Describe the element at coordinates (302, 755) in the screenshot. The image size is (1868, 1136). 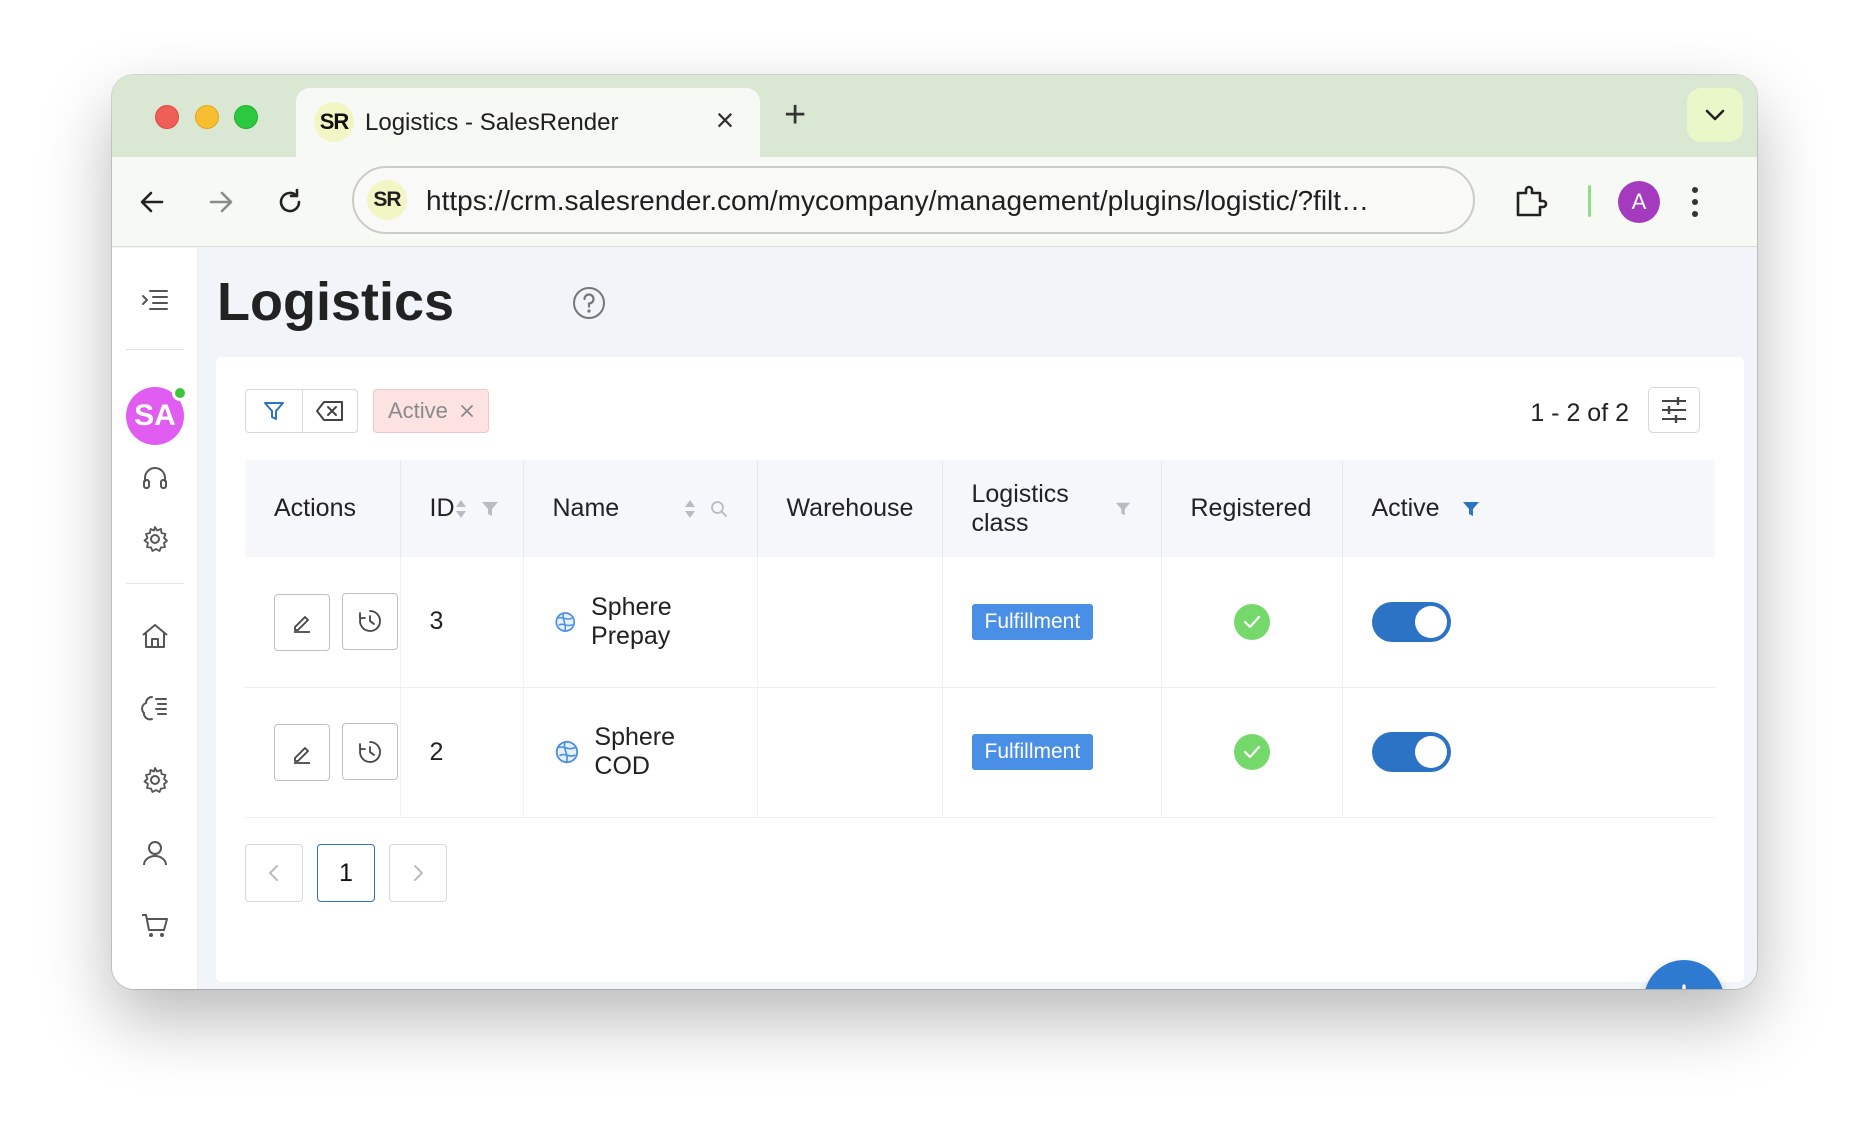
I see `pencil-icon` at that location.